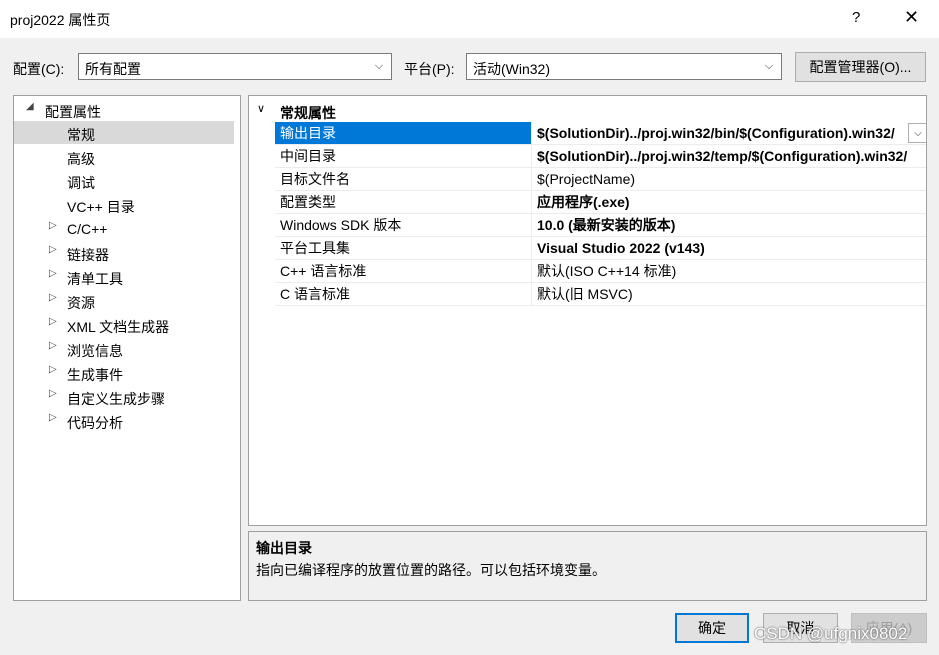 The width and height of the screenshot is (939, 655). What do you see at coordinates (403, 248) in the screenshot?
I see `property-name: 平台工具集` at bounding box center [403, 248].